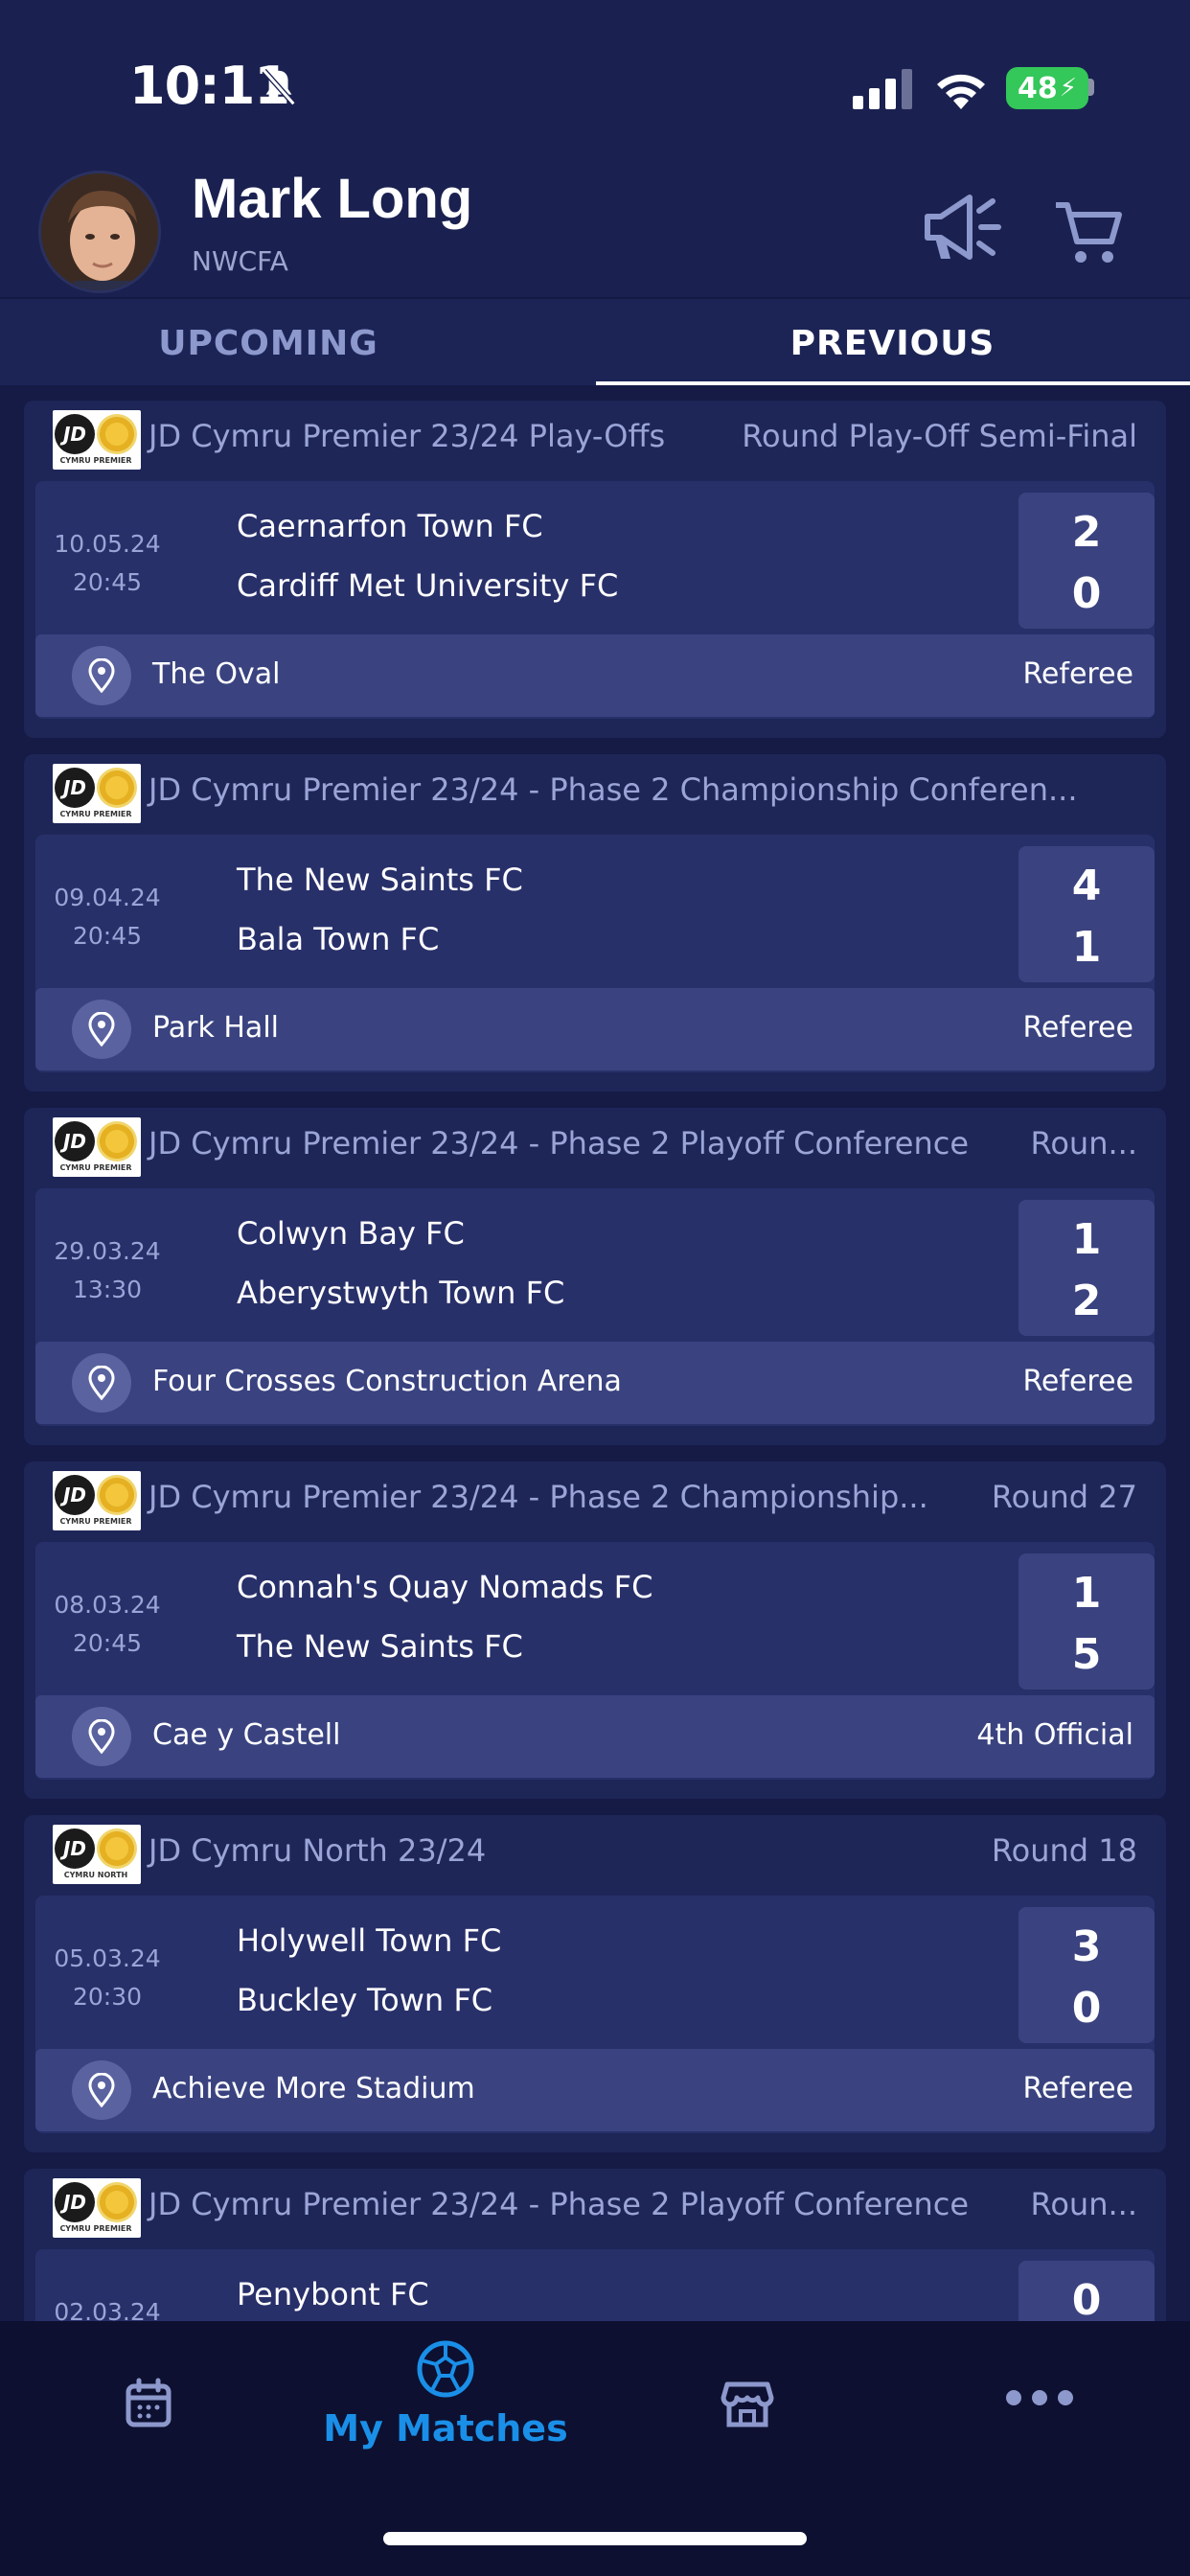 The image size is (1190, 2576). What do you see at coordinates (595, 1736) in the screenshot?
I see `venue-bar: Cae y Castell 4th Official` at bounding box center [595, 1736].